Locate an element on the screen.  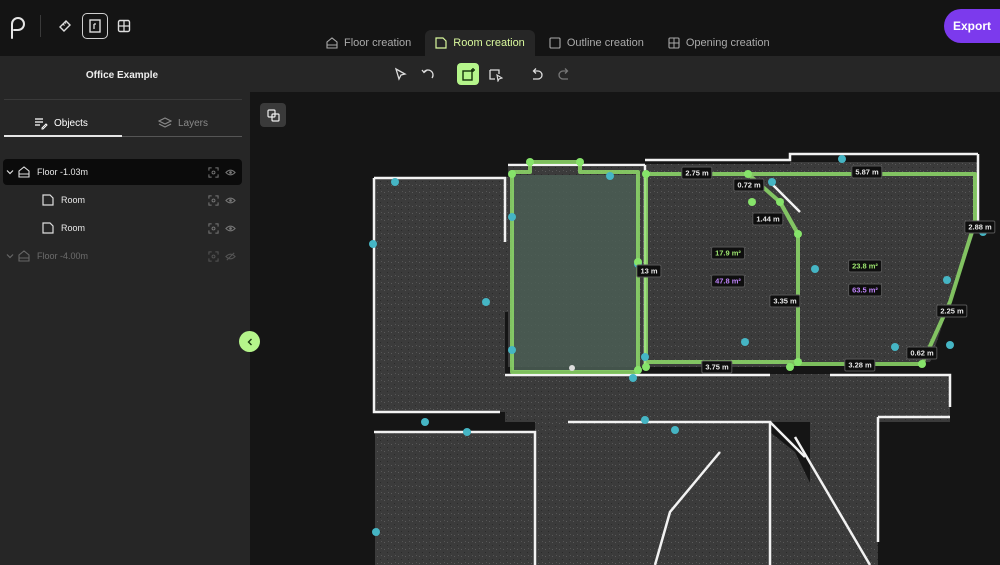
area-label: 47.8 m² is located at coordinates (728, 281).